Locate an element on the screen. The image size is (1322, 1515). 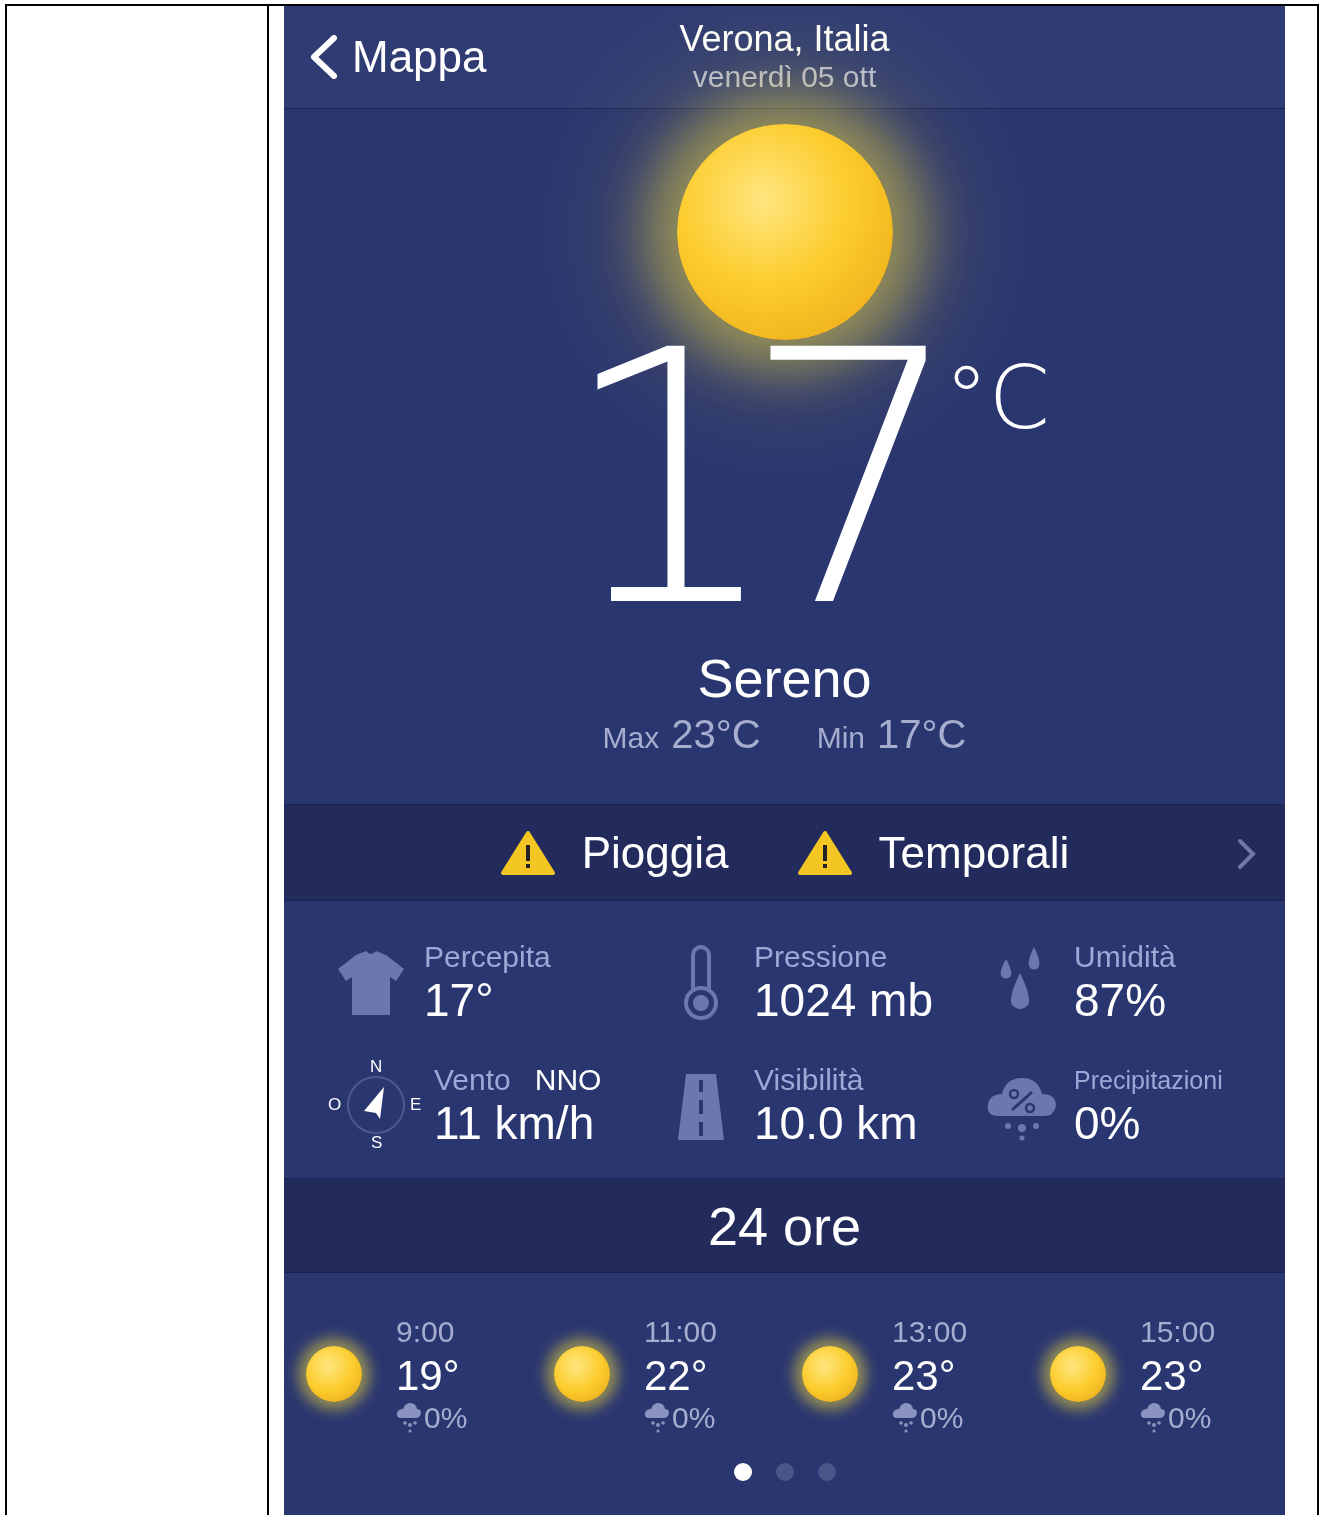
location-title: Verona, Italia is located at coordinates (784, 39).